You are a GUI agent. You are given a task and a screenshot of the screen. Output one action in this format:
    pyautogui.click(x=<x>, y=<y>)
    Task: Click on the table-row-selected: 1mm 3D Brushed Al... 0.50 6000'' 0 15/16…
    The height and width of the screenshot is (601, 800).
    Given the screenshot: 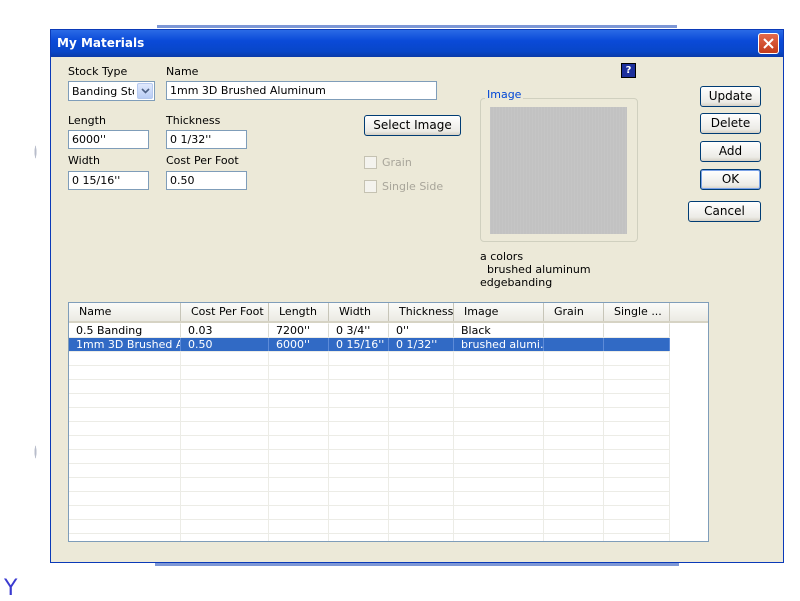 What is the action you would take?
    pyautogui.click(x=369, y=344)
    